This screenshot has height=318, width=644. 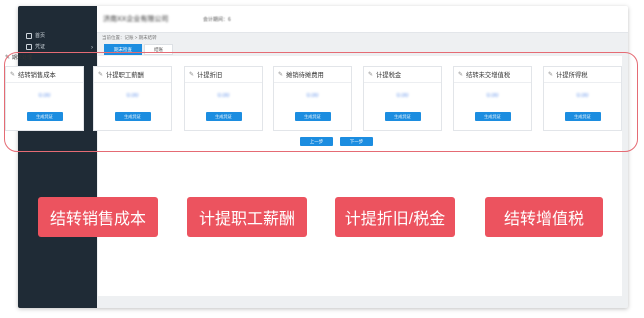 What do you see at coordinates (29, 46) in the screenshot?
I see `document-icon` at bounding box center [29, 46].